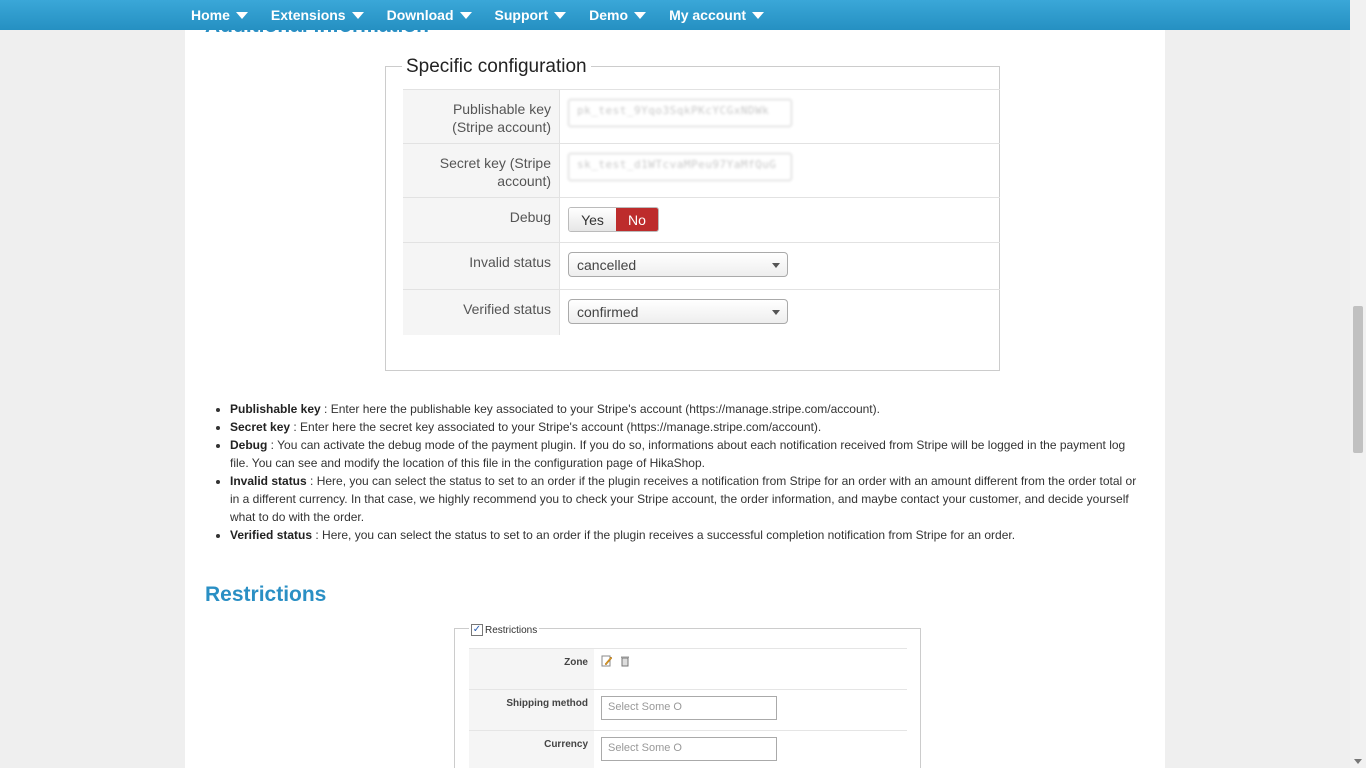 This screenshot has width=1366, height=768. Describe the element at coordinates (531, 710) in the screenshot. I see `shipping-method-label: Shipping method` at that location.